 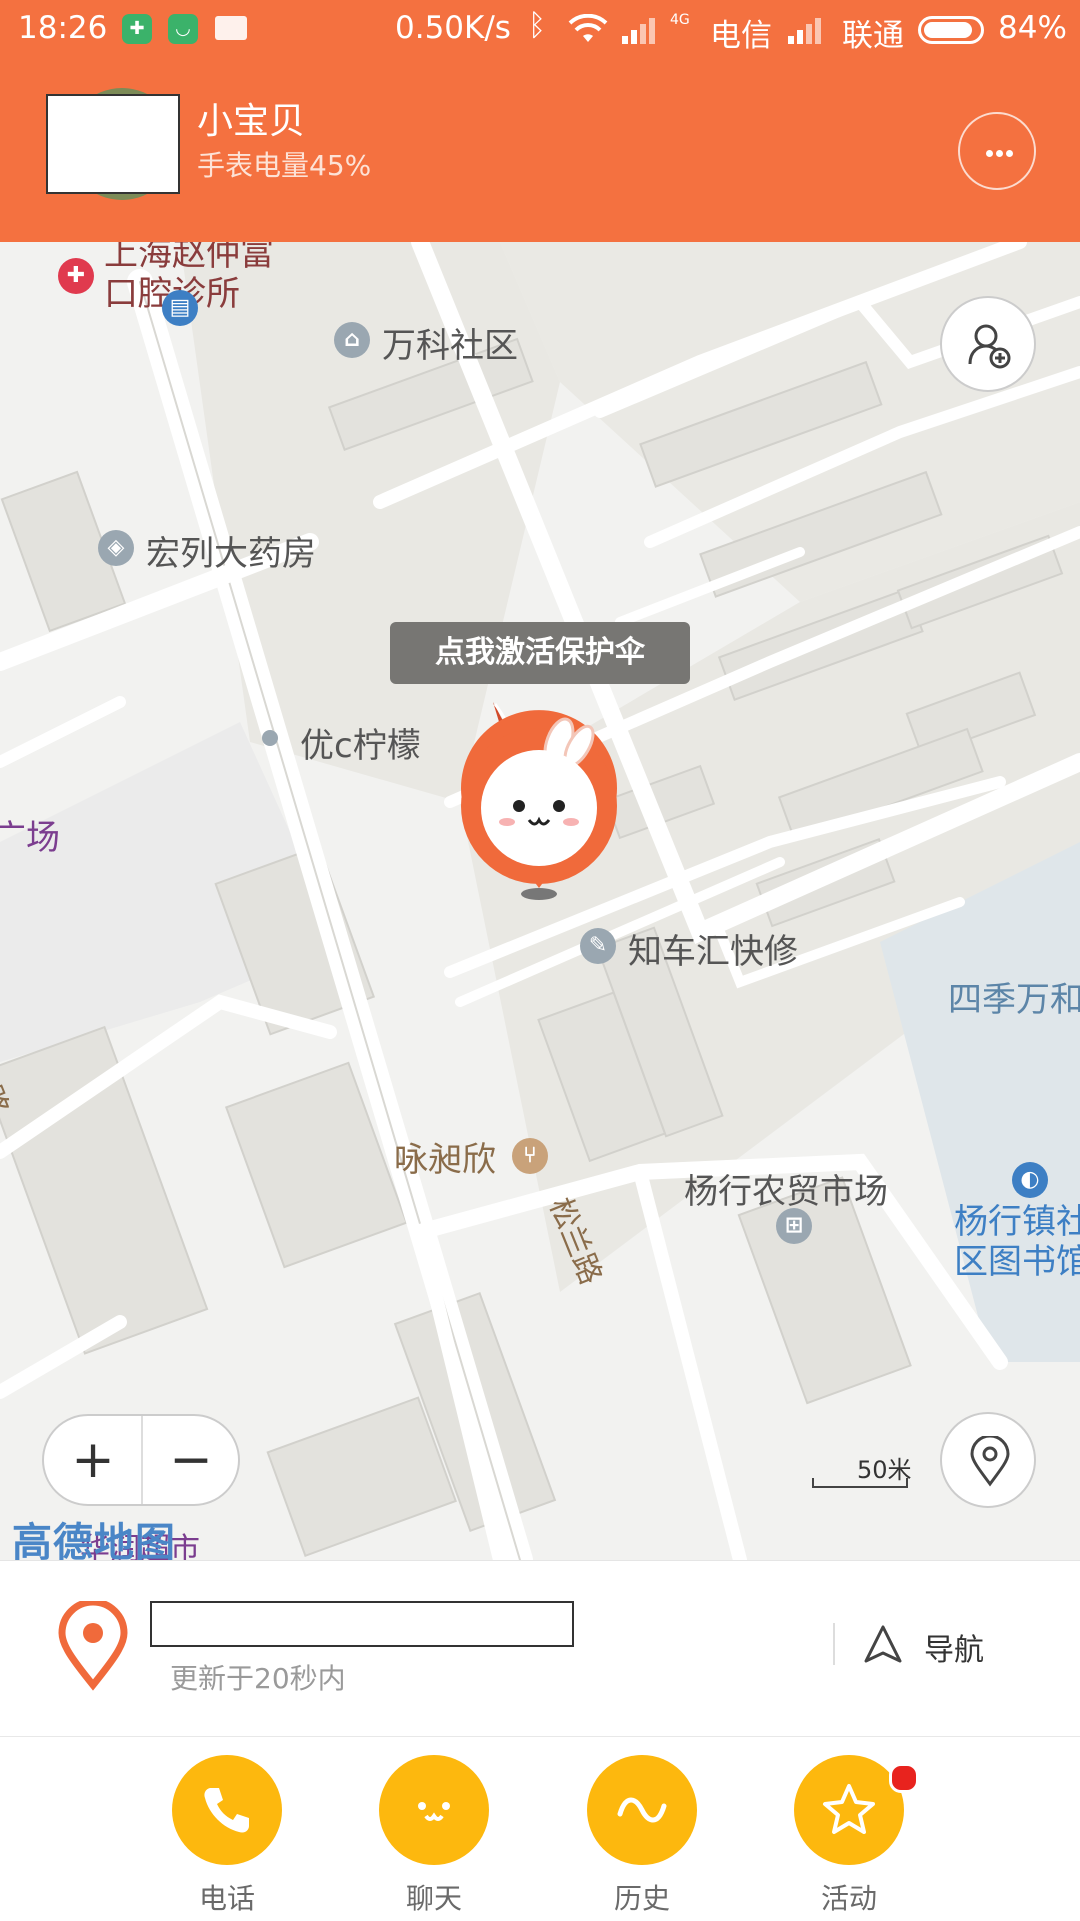 I want to click on tab-activity: 活动, so click(x=849, y=1835).